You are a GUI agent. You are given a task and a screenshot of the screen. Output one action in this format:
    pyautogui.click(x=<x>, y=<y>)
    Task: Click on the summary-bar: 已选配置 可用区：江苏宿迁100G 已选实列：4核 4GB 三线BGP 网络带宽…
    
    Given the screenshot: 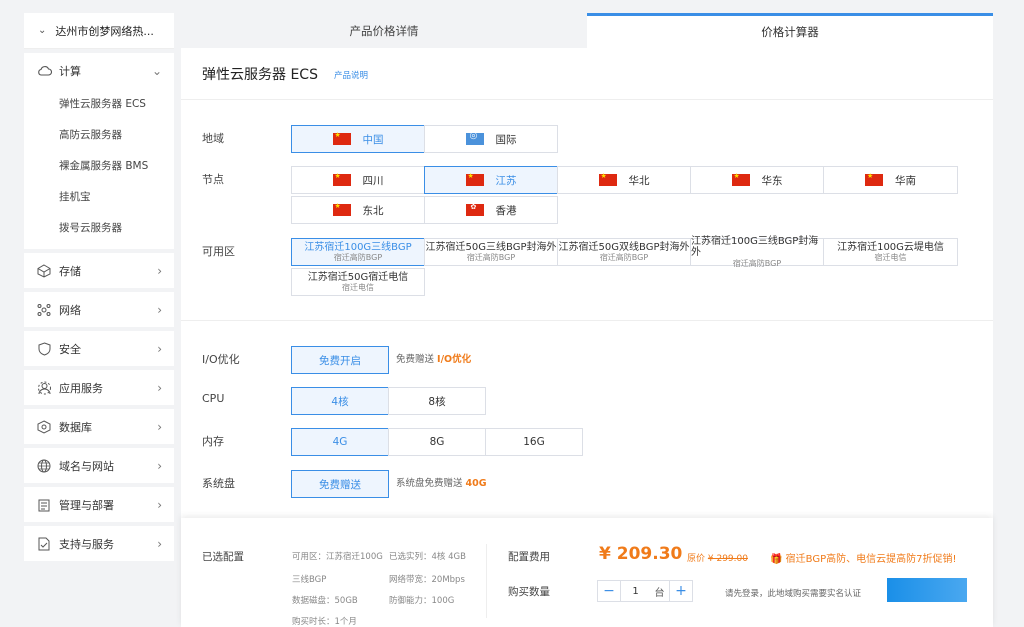 What is the action you would take?
    pyautogui.click(x=587, y=572)
    